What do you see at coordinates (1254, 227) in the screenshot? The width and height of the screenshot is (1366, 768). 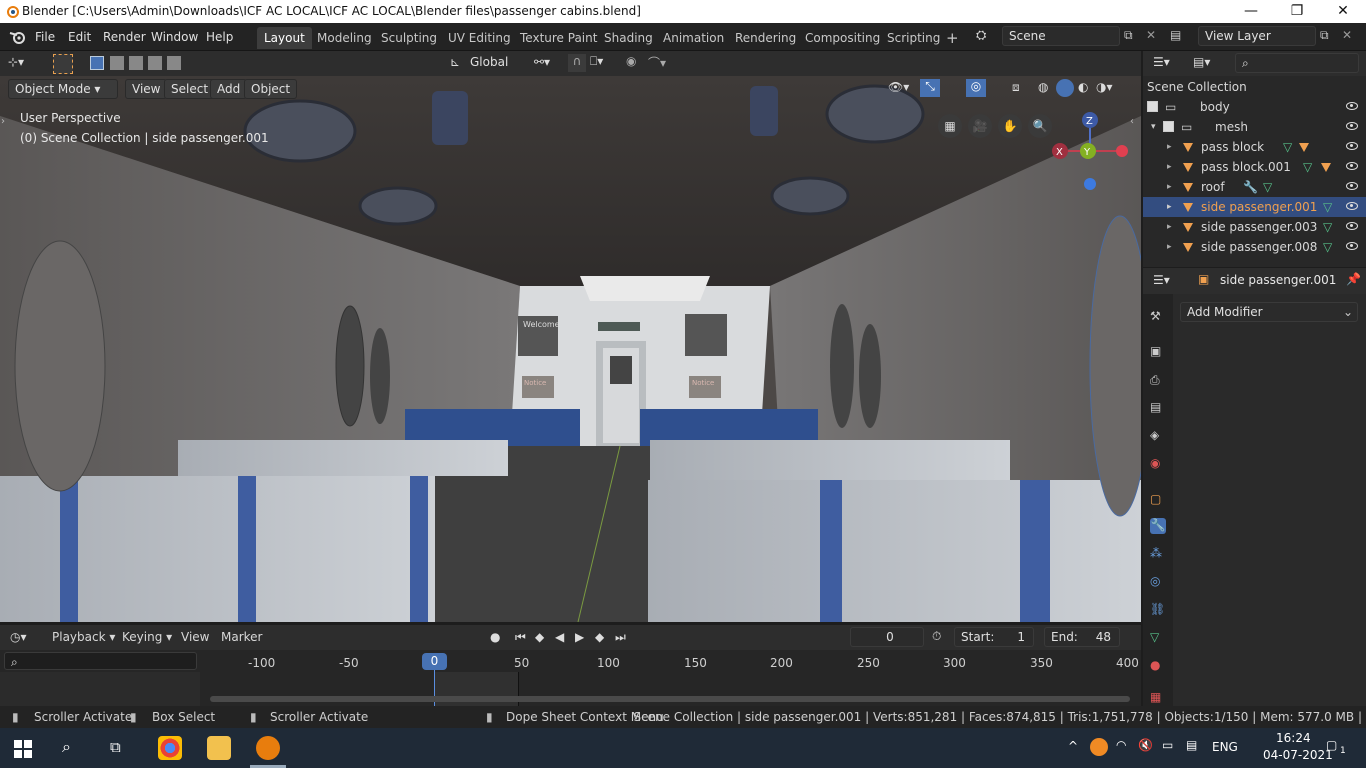 I see `outliner-row-side-passenger-003: ▸ side passenger.003 ▽` at bounding box center [1254, 227].